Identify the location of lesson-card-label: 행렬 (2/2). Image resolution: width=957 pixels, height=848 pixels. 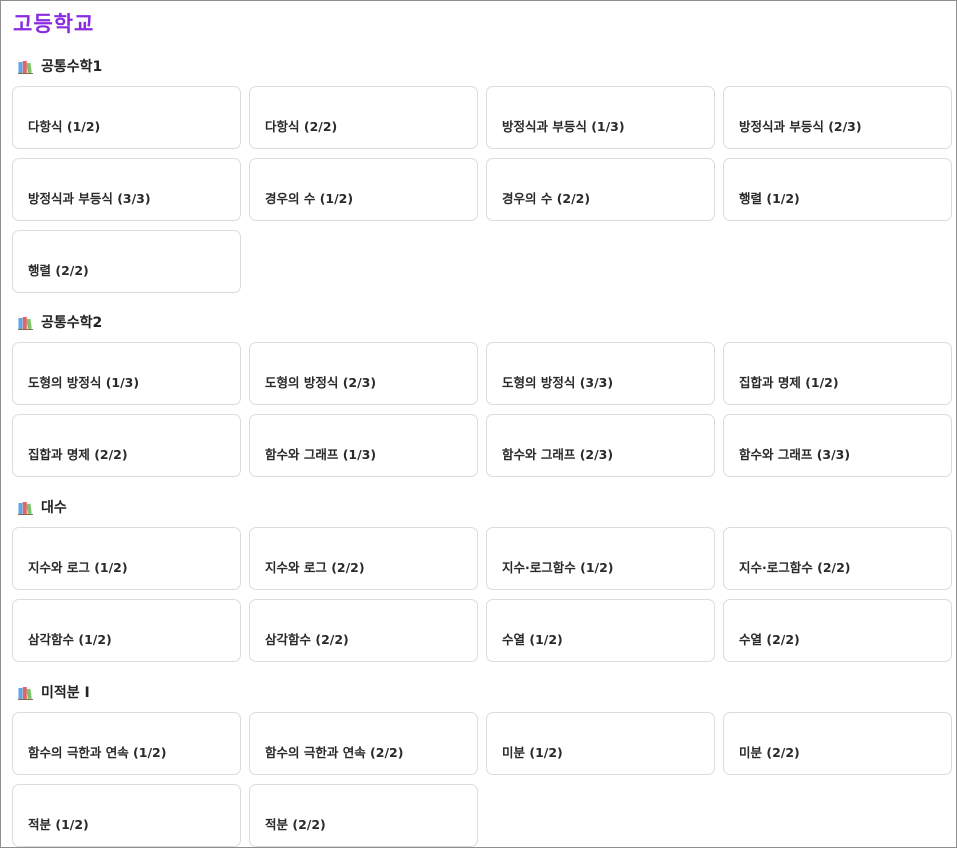
(58, 270).